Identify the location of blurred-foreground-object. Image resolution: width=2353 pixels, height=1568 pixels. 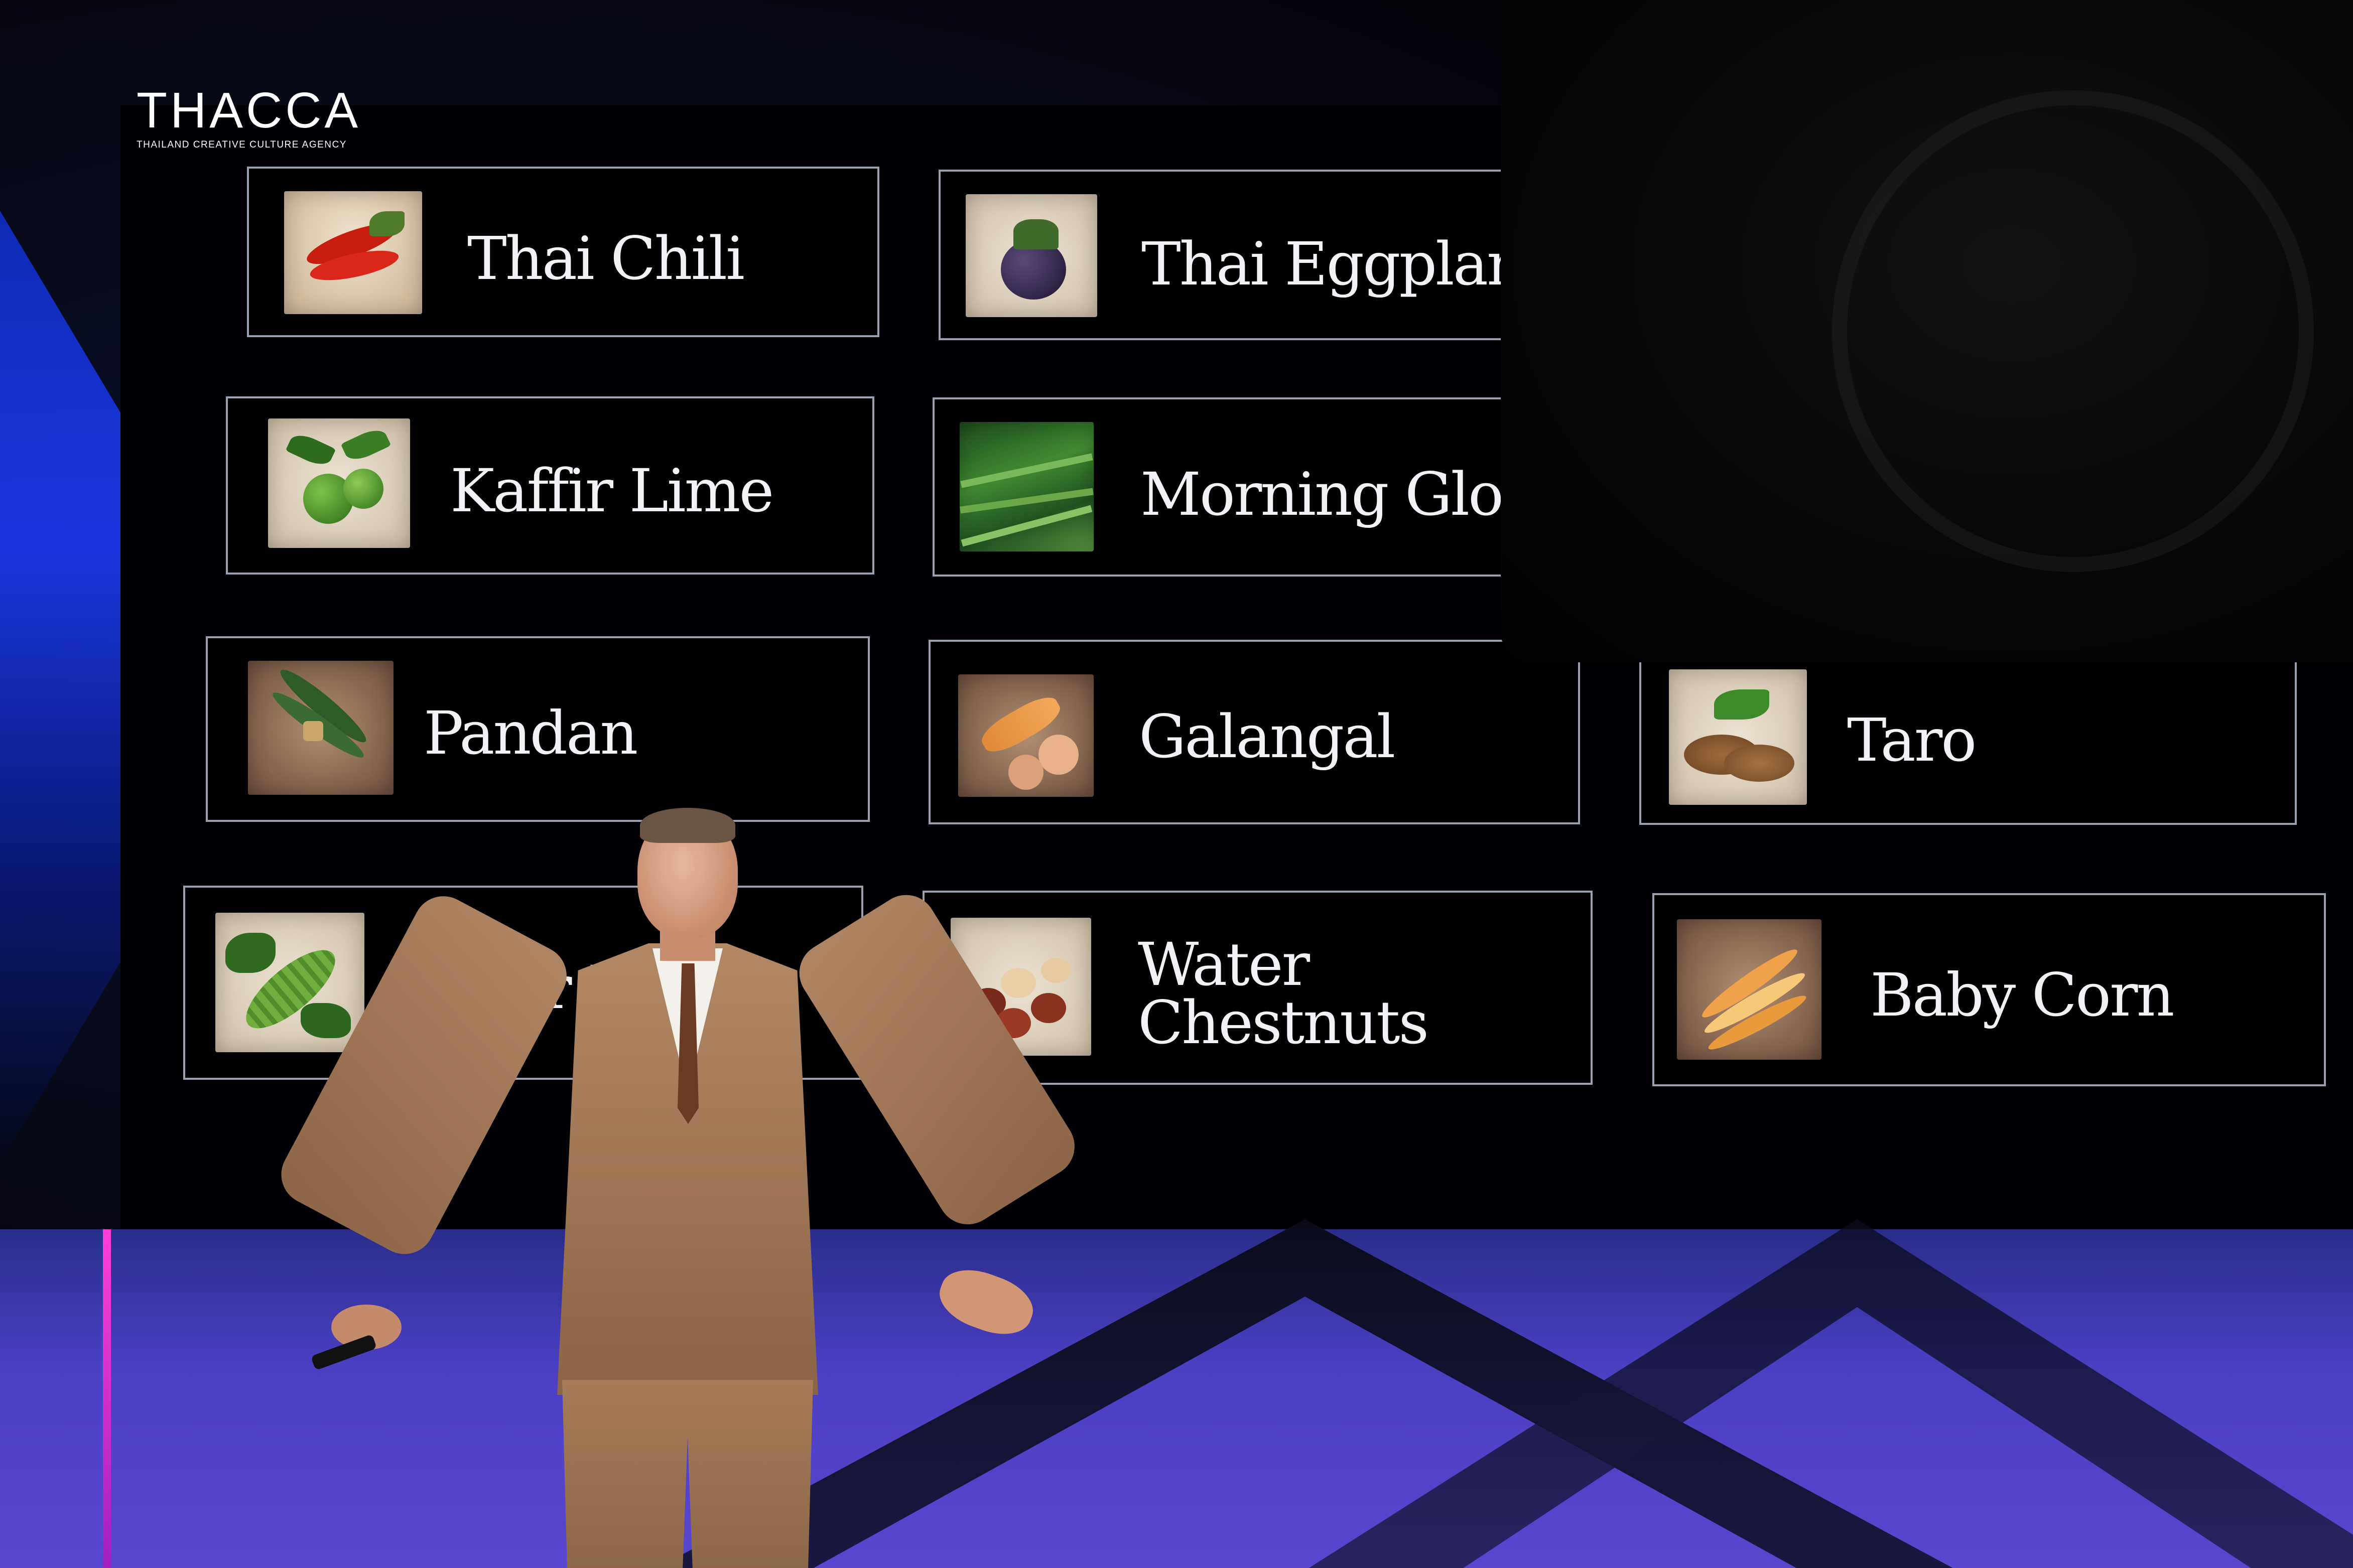
(2073, 331).